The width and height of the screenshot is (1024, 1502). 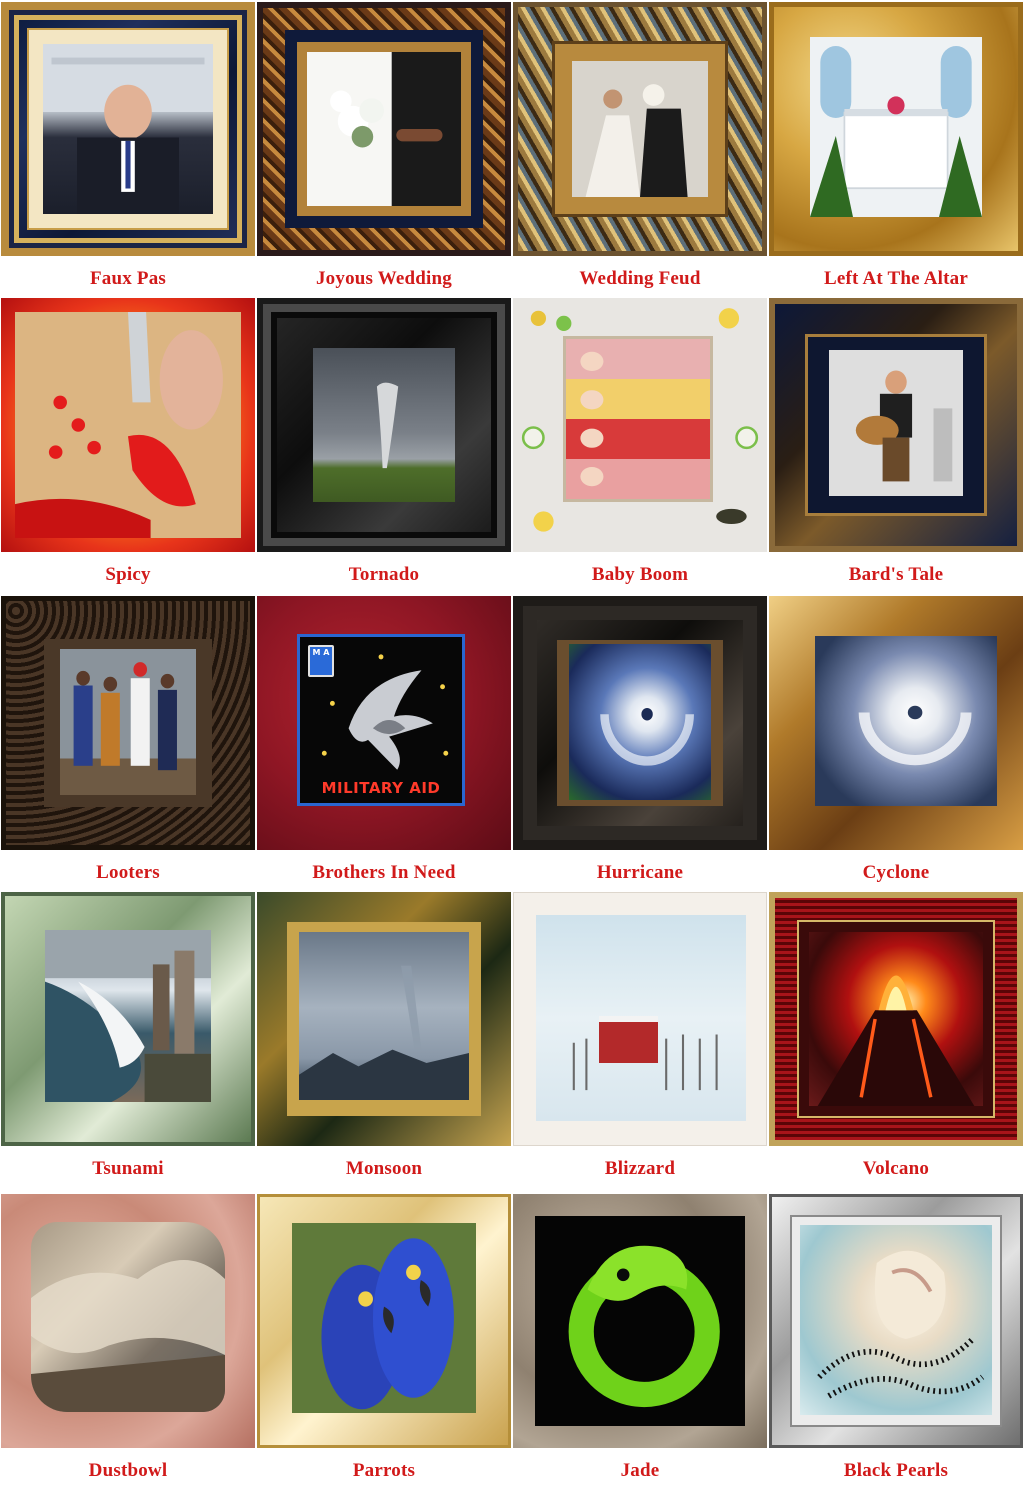 I want to click on frame-green-gold, so click(x=384, y=1019).